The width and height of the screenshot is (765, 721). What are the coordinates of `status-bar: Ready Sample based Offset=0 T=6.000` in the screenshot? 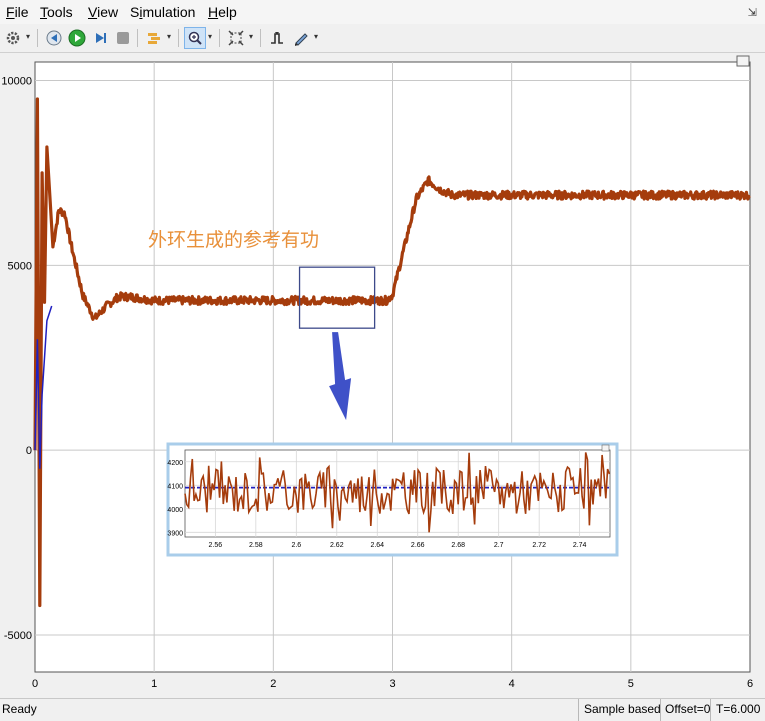 It's located at (382, 709).